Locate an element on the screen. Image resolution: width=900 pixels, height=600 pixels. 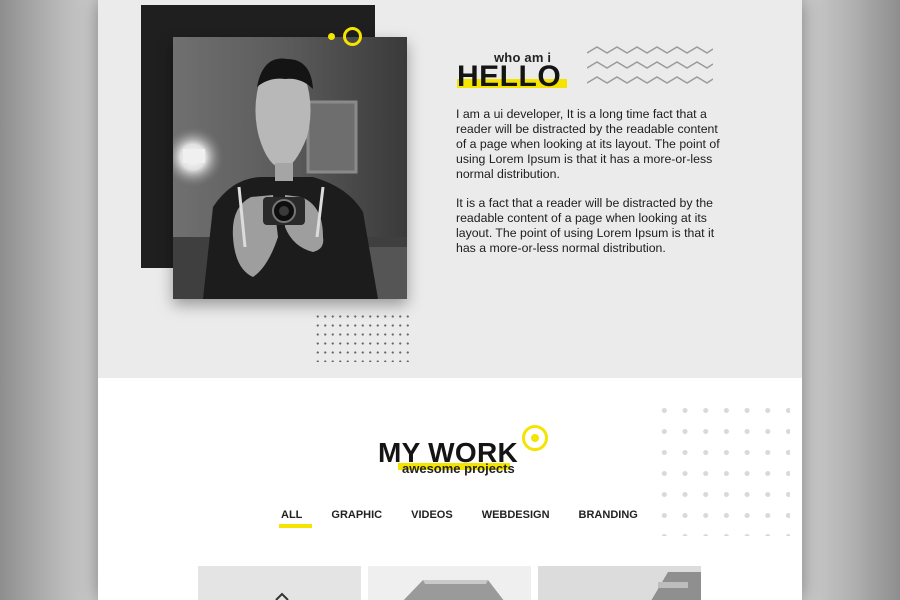
profile-photo is located at coordinates (290, 168).